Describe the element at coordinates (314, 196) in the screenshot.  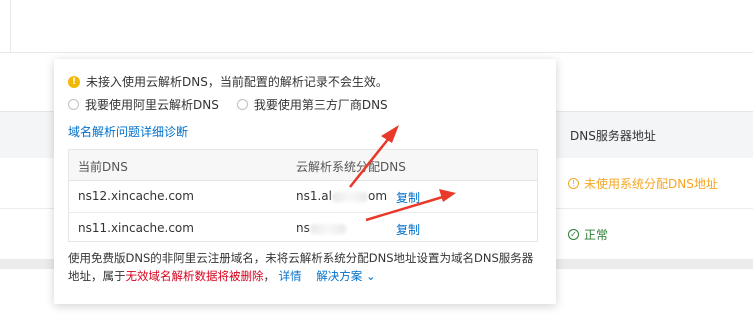
I see `assigned-dns-prefix: ns1.al` at that location.